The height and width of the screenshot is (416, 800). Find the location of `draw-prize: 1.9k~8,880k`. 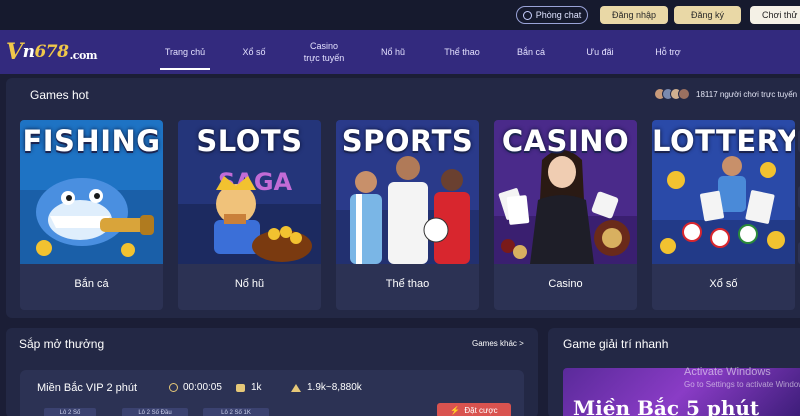

draw-prize: 1.9k~8,880k is located at coordinates (326, 387).